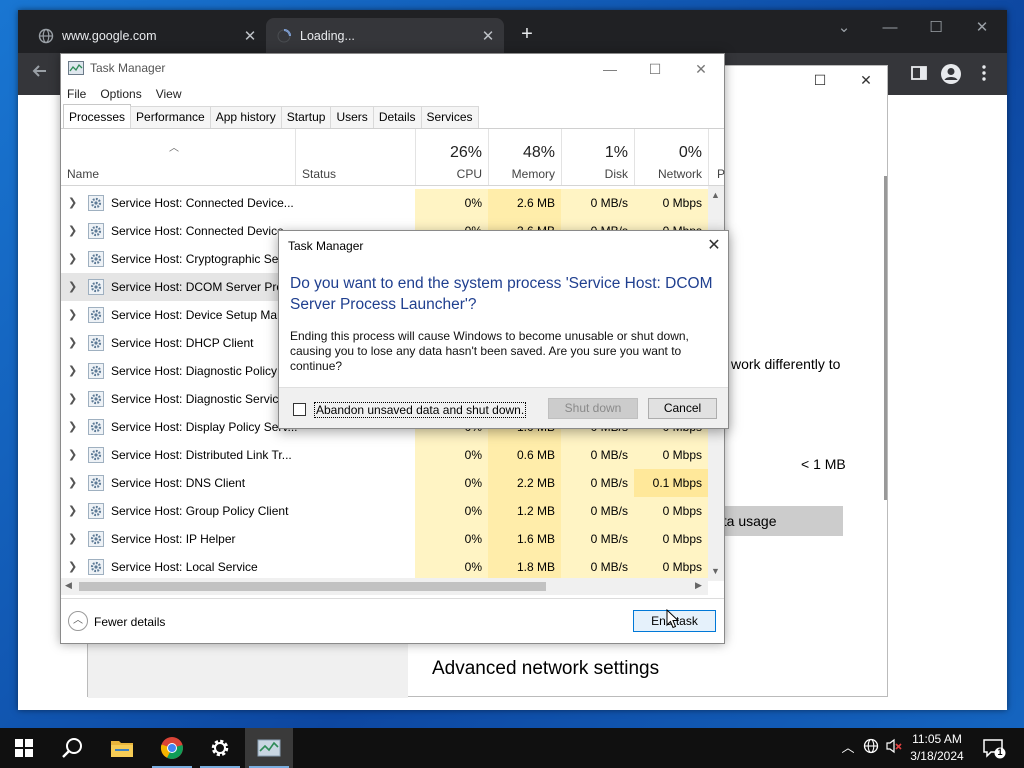 This screenshot has width=1024, height=768. What do you see at coordinates (24, 748) in the screenshot?
I see `windows-start-icon` at bounding box center [24, 748].